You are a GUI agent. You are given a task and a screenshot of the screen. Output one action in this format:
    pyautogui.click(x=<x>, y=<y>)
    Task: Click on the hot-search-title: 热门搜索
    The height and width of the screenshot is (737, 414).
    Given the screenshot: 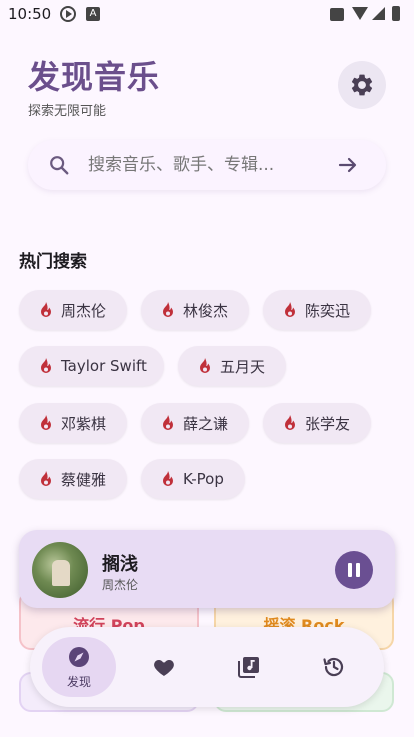 What is the action you would take?
    pyautogui.click(x=53, y=262)
    